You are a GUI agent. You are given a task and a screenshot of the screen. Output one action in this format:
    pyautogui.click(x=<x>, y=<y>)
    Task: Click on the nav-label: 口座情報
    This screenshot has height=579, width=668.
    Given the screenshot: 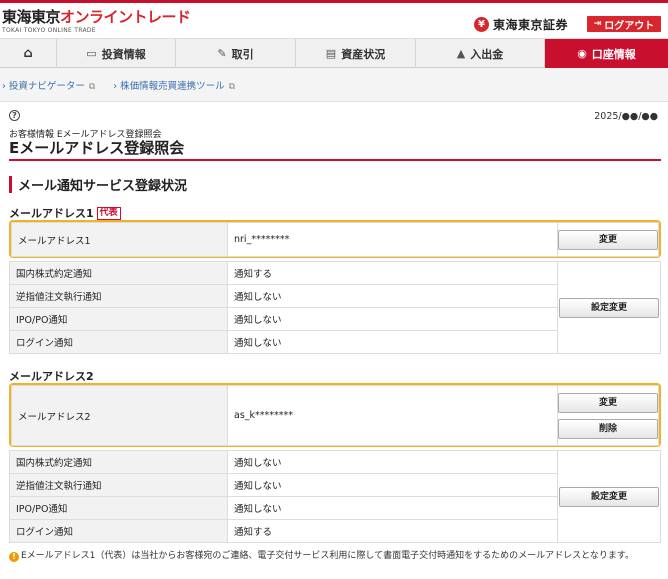 What is the action you would take?
    pyautogui.click(x=613, y=54)
    